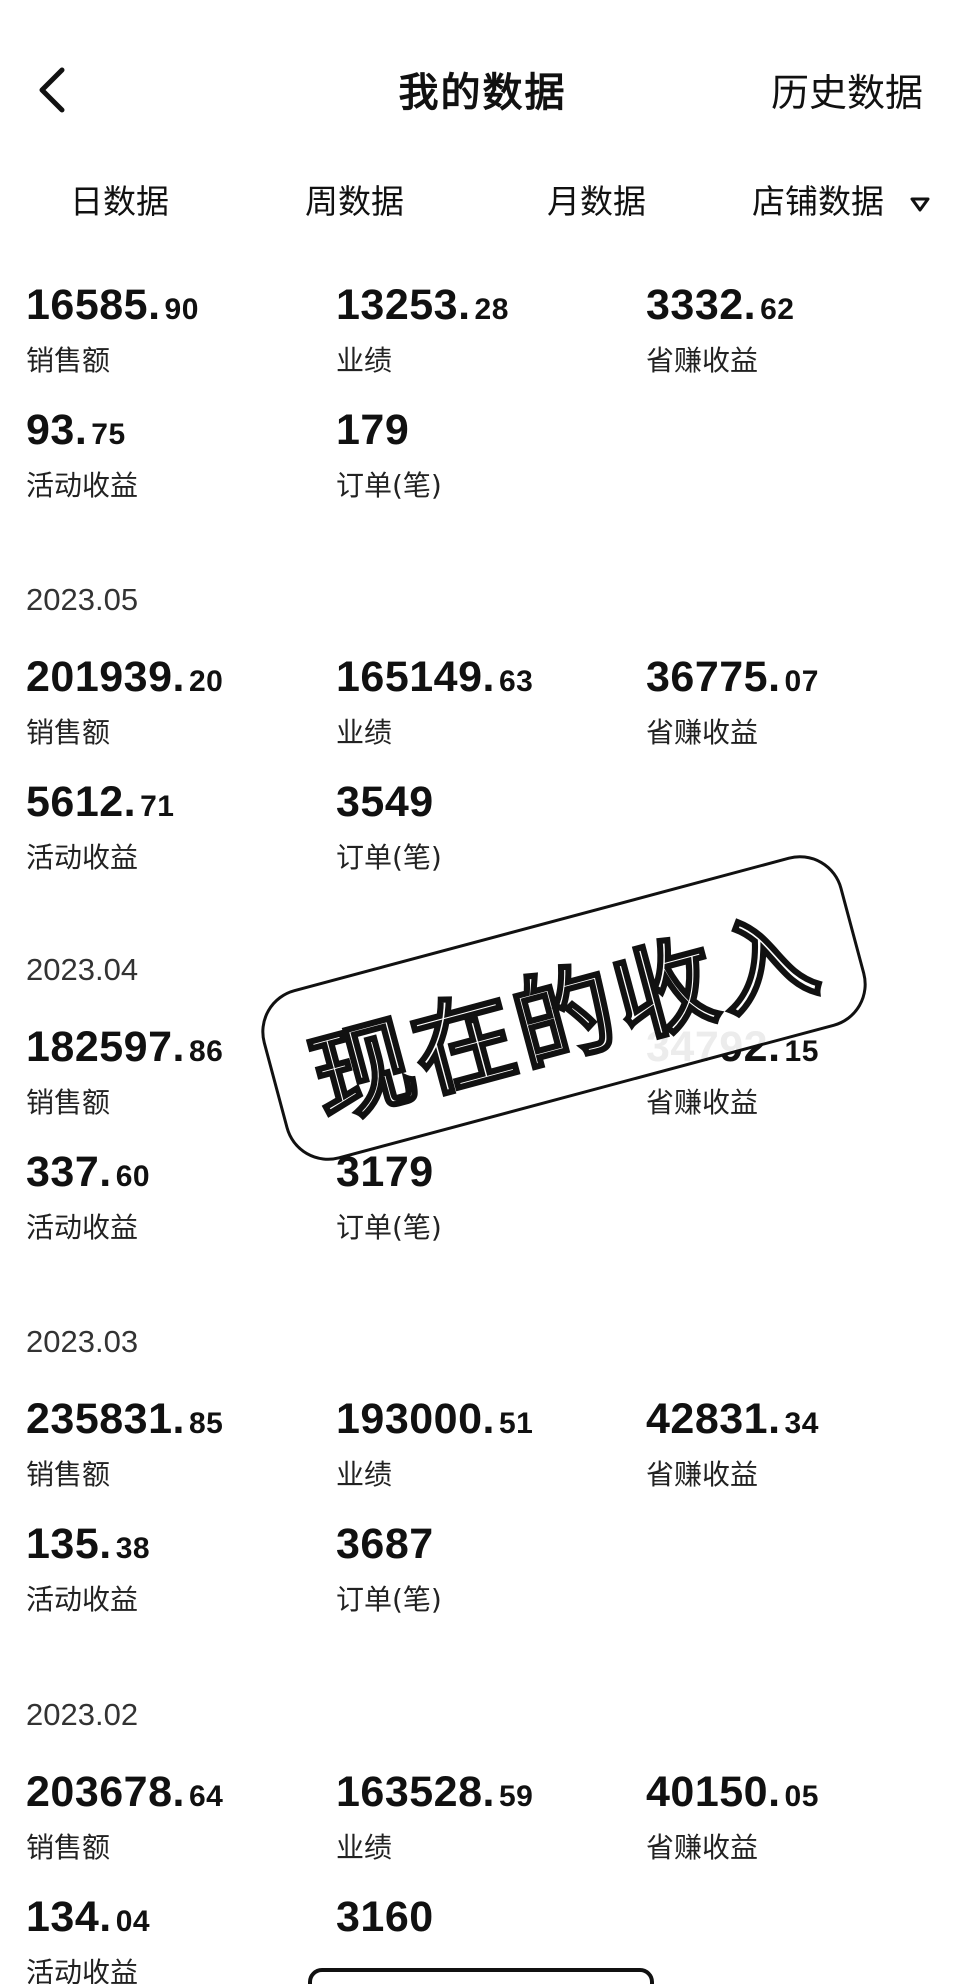 The width and height of the screenshot is (965, 1984). What do you see at coordinates (486, 454) in the screenshot?
I see `metric-orders: 179 订单(笔)` at bounding box center [486, 454].